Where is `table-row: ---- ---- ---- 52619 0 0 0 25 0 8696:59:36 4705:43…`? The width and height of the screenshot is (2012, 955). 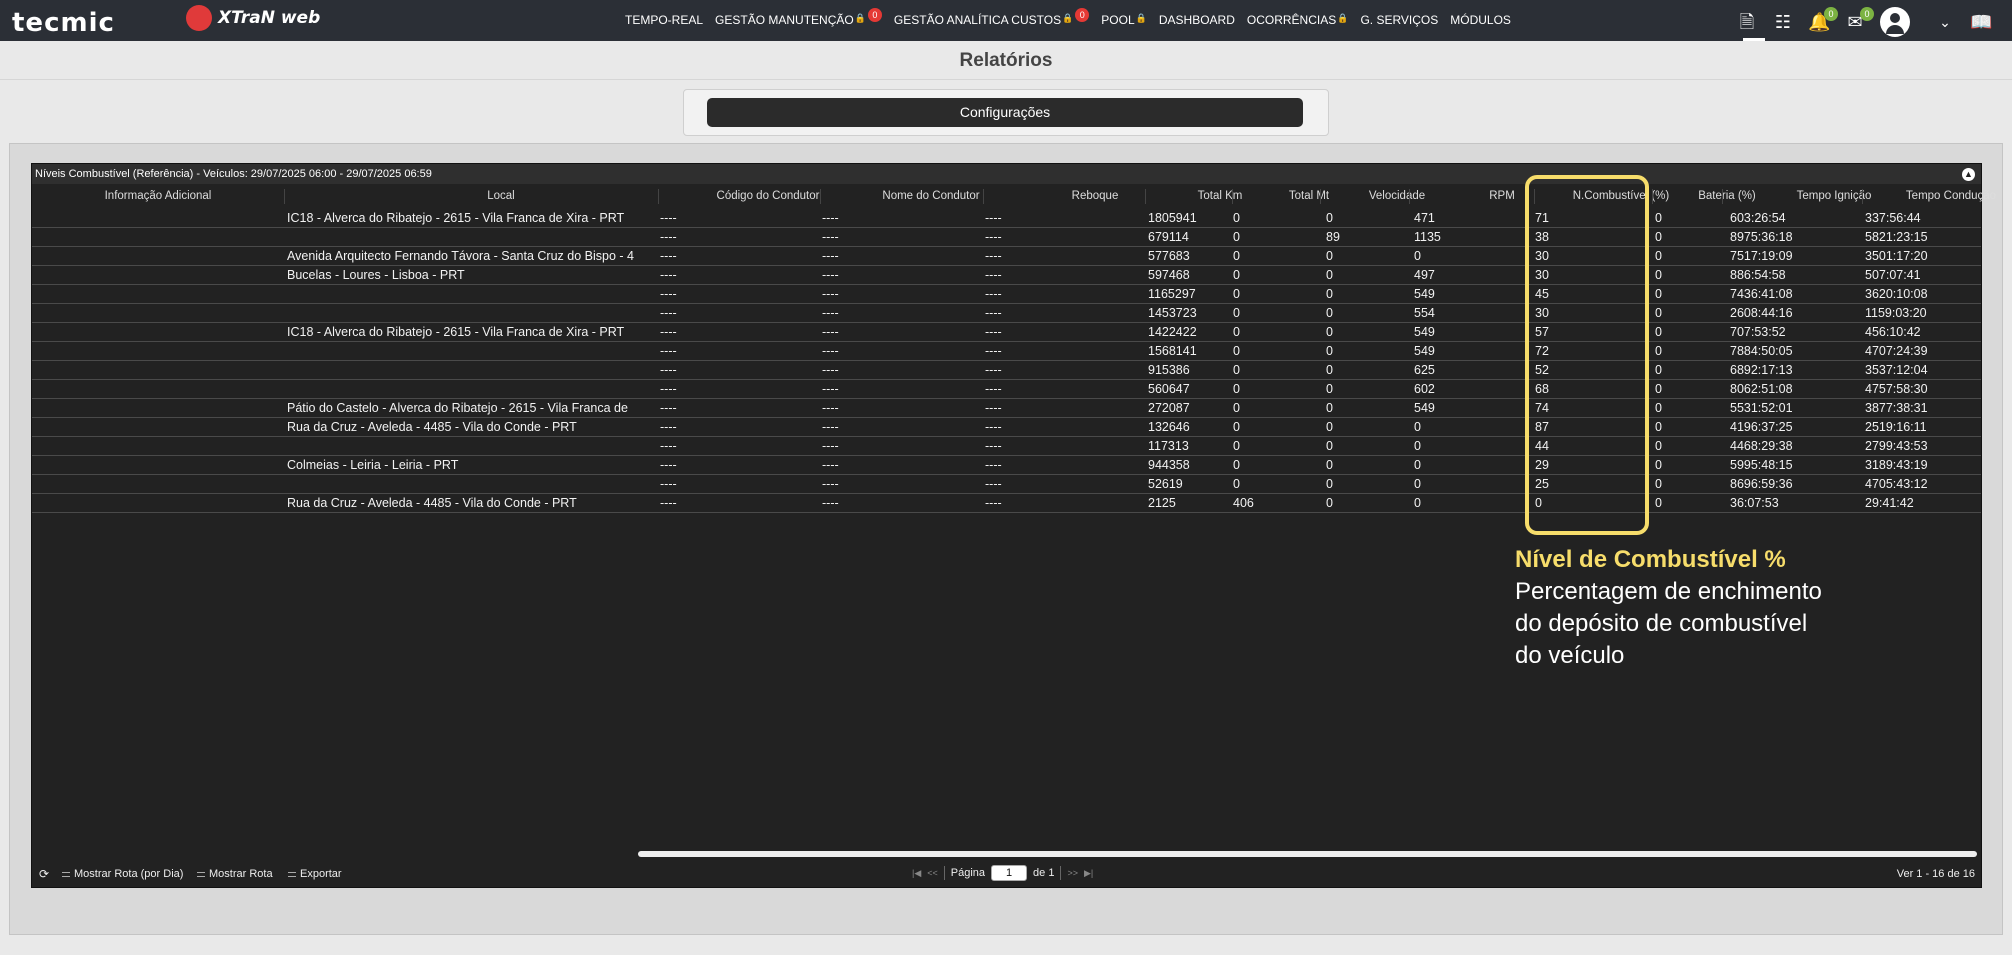
table-row: ---- ---- ---- 52619 0 0 0 25 0 8696:59:36 4705:43… is located at coordinates (1006, 484).